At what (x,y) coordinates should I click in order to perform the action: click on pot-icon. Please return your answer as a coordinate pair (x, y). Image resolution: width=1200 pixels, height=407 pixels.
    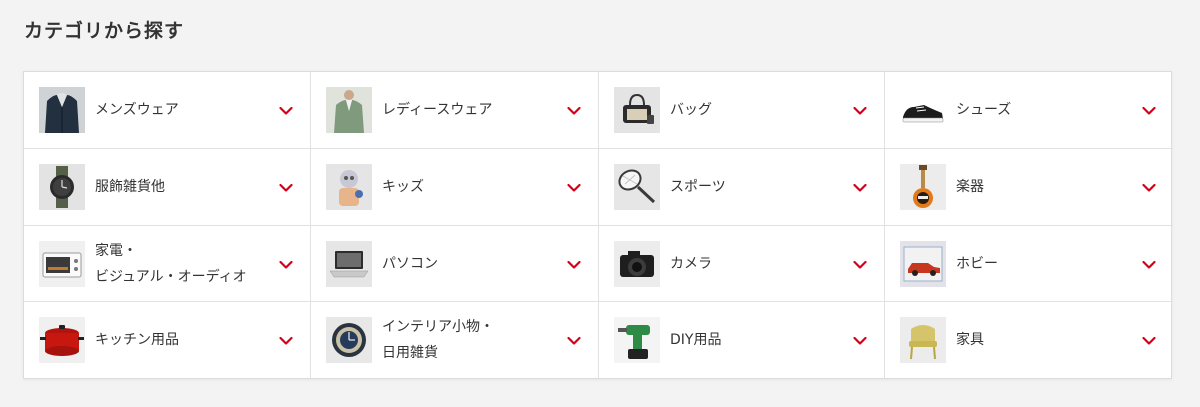
    Looking at the image, I should click on (62, 340).